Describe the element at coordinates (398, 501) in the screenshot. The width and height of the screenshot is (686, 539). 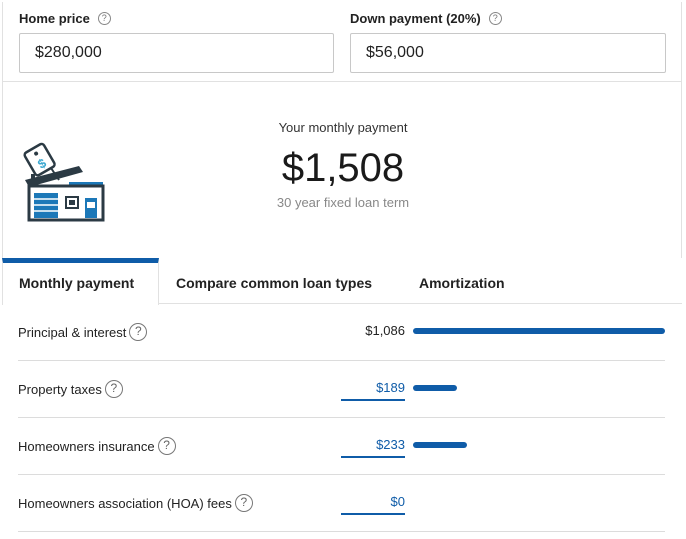
I see `hoa-fees-input: $0` at that location.